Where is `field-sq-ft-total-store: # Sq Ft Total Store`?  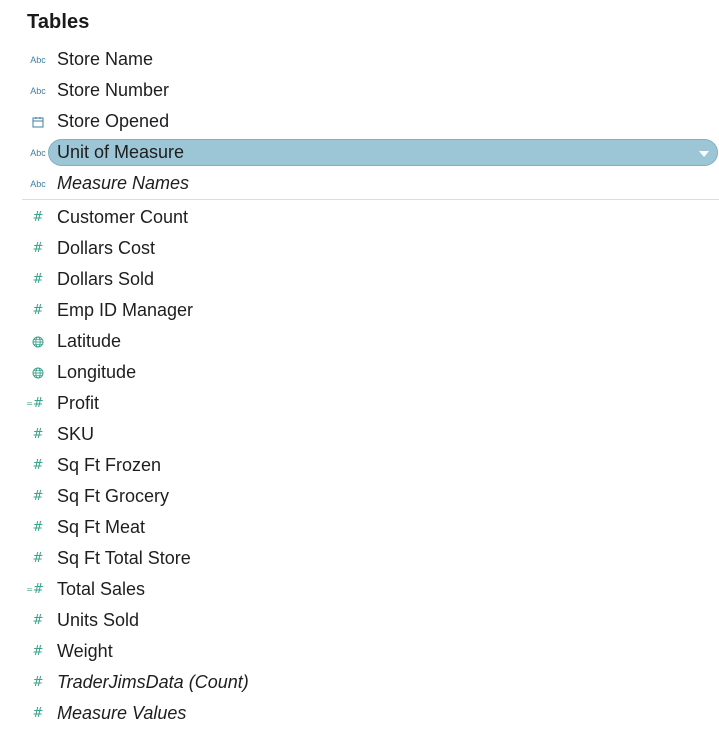 field-sq-ft-total-store: # Sq Ft Total Store is located at coordinates (359, 558).